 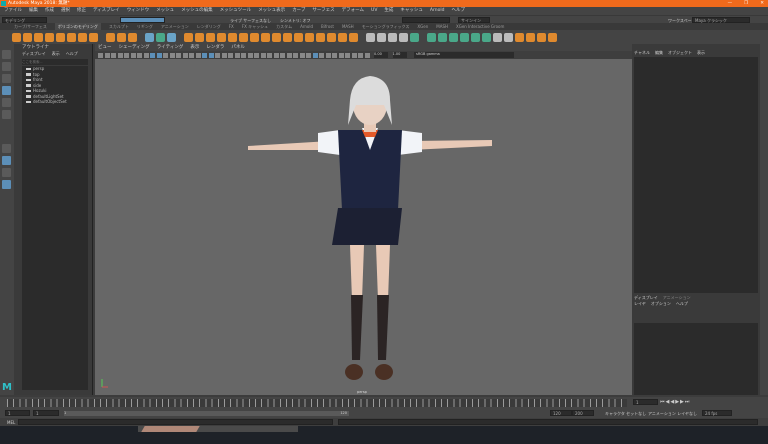 What do you see at coordinates (6, 78) in the screenshot?
I see `paint-select-icon` at bounding box center [6, 78].